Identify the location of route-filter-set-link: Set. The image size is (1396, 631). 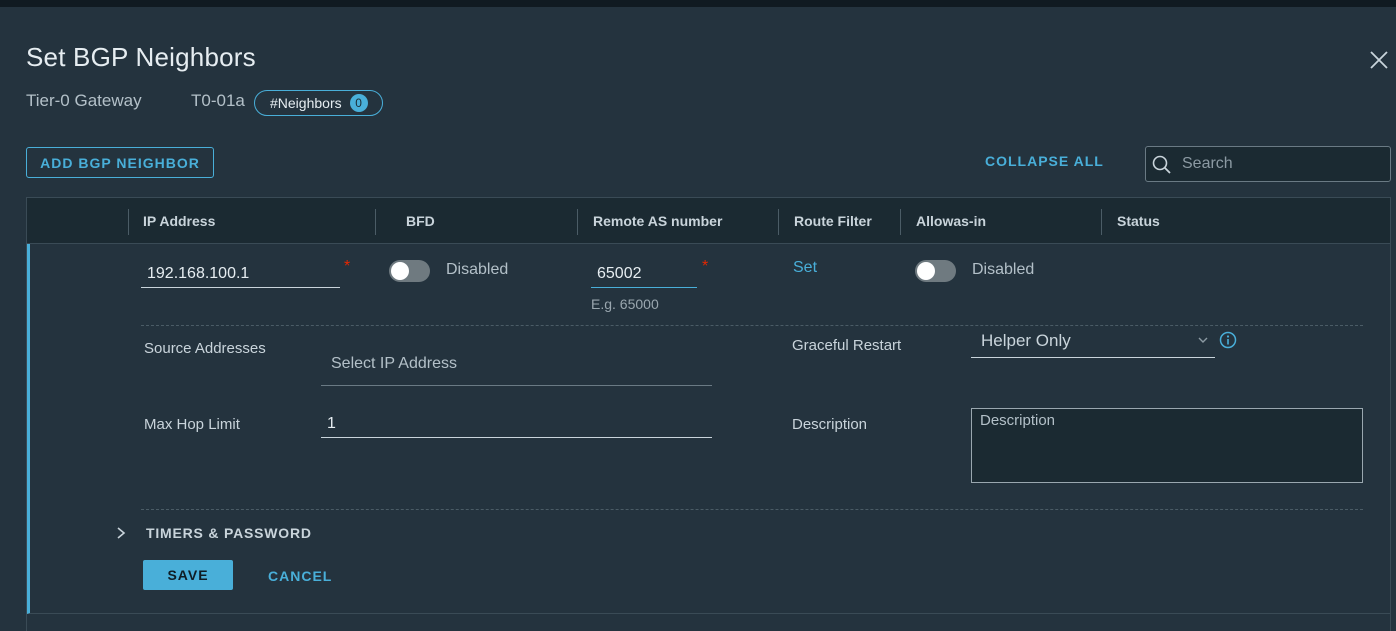
(805, 268).